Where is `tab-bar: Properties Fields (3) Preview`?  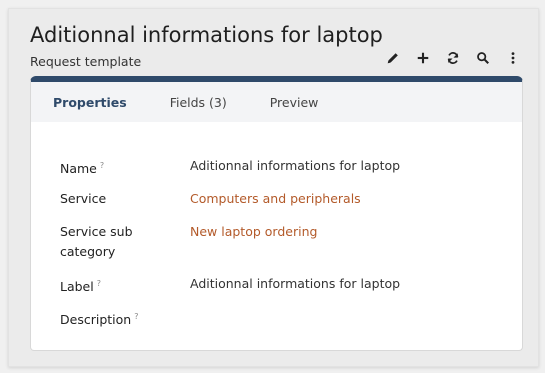 tab-bar: Properties Fields (3) Preview is located at coordinates (276, 102).